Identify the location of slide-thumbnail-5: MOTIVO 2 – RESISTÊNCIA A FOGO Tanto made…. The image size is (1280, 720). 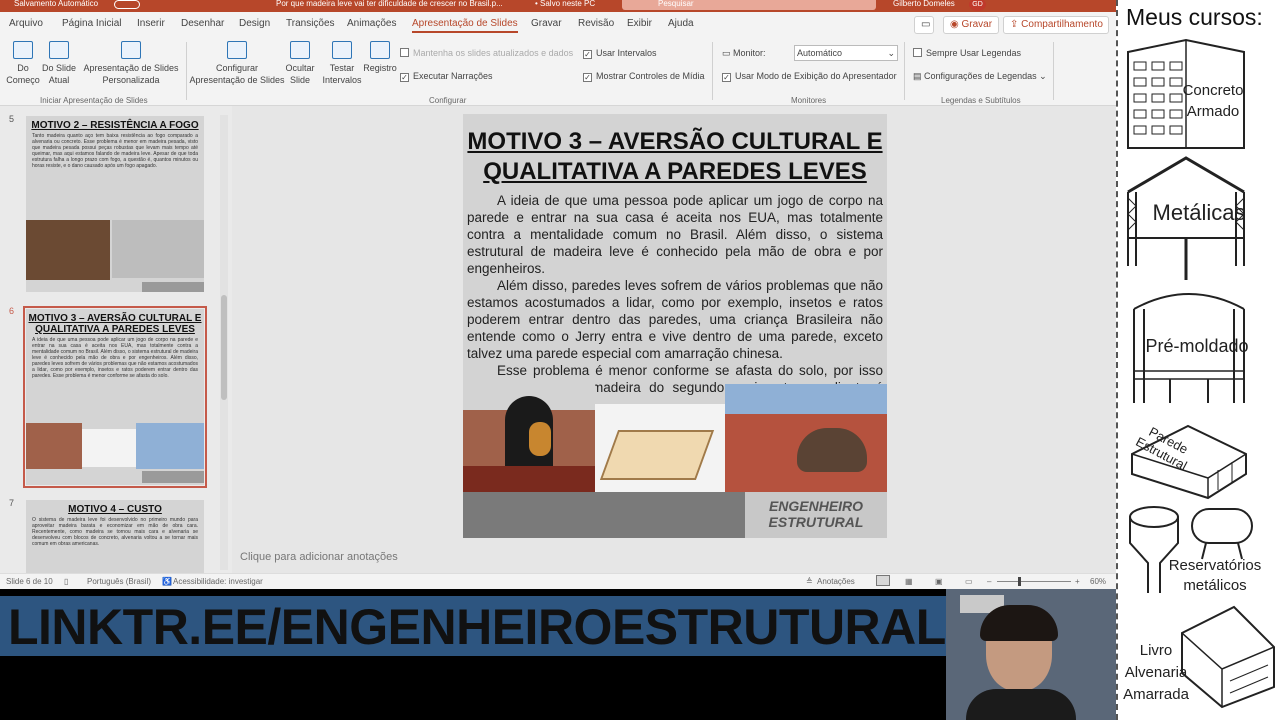
(115, 204).